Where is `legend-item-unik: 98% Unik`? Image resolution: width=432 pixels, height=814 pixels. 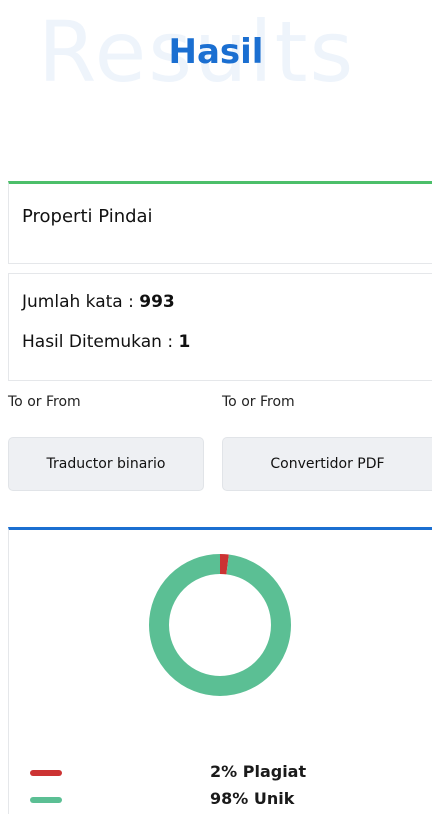
legend-item-unik: 98% Unik is located at coordinates (225, 800).